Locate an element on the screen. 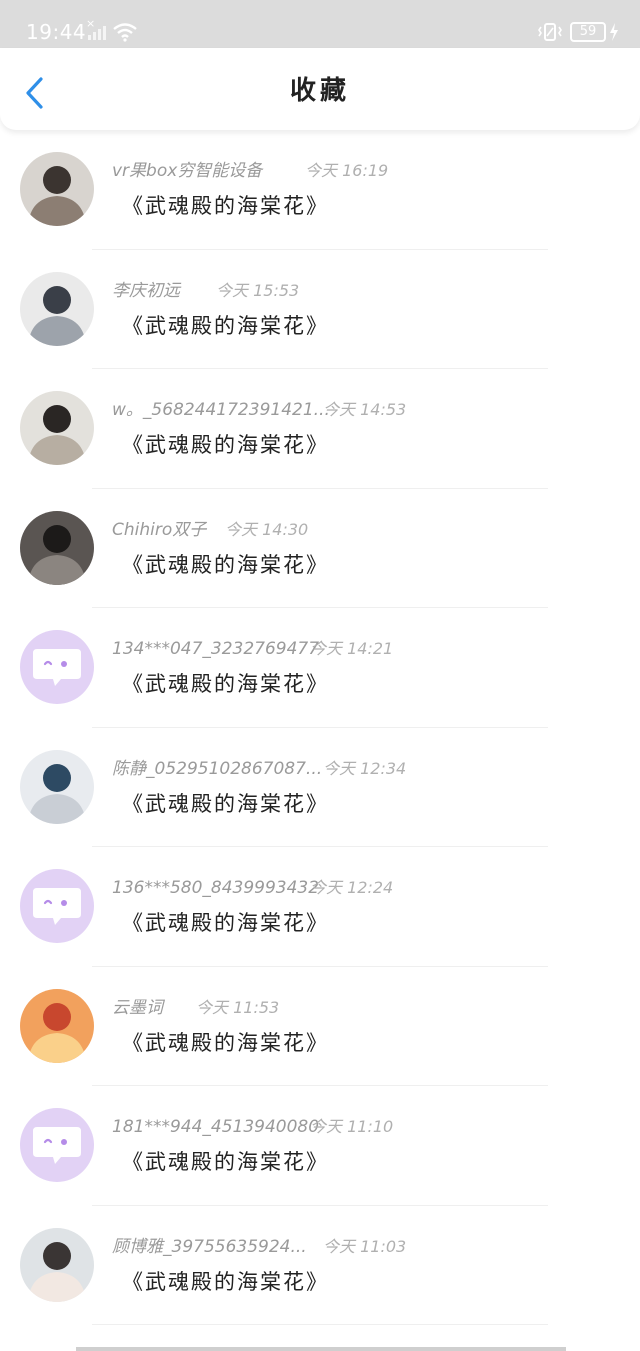 The width and height of the screenshot is (640, 1351). list-item-partial is located at coordinates (320, 1338).